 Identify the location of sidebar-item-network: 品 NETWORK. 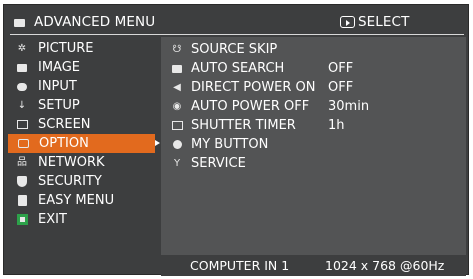
(85, 162).